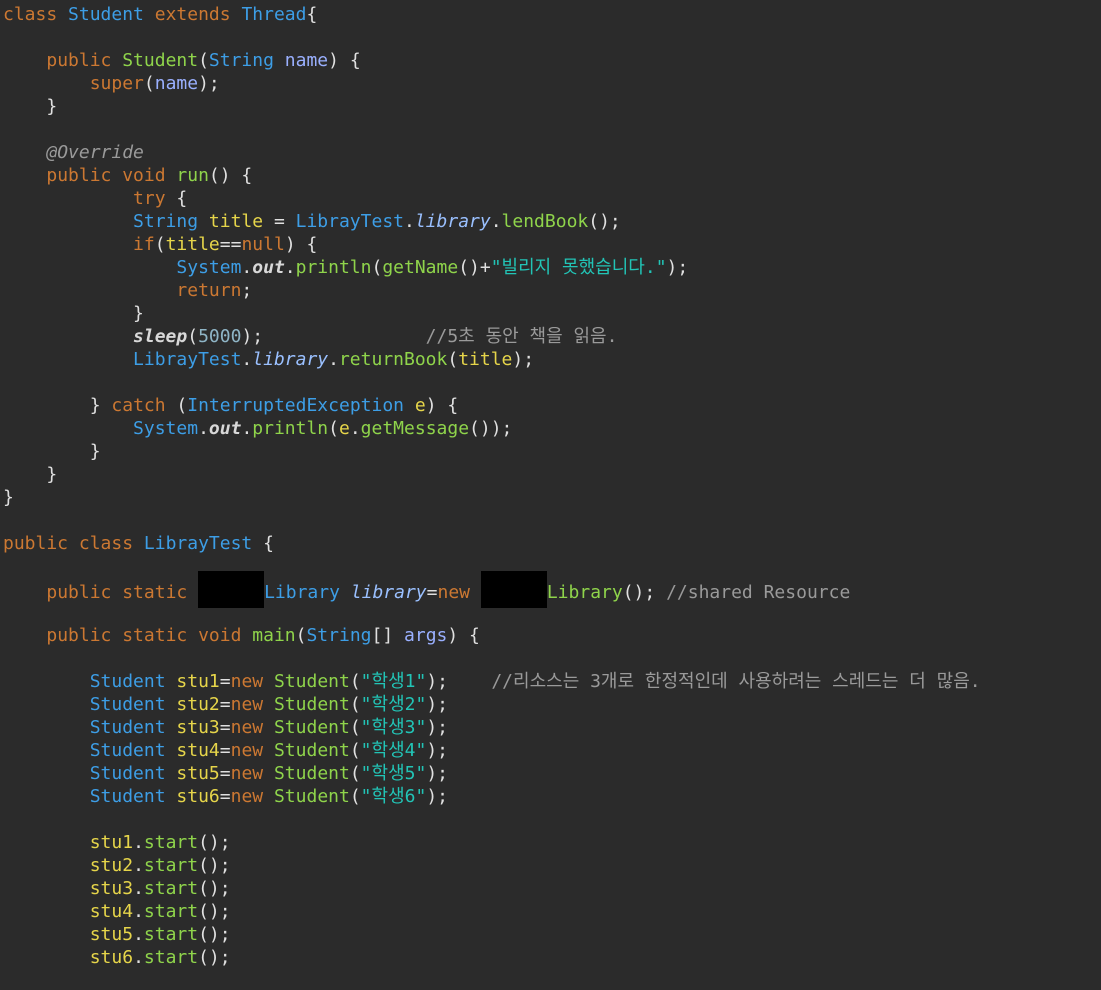 The width and height of the screenshot is (1101, 990). What do you see at coordinates (160, 14) in the screenshot?
I see `code-line: class Student extends Thread{` at bounding box center [160, 14].